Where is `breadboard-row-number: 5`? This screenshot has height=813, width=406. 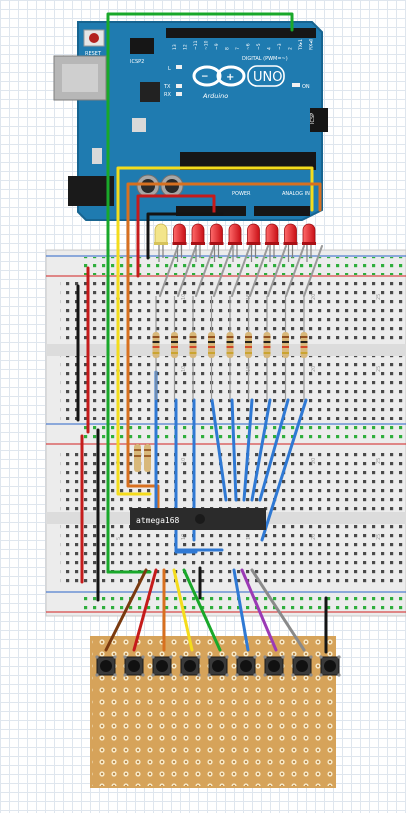 breadboard-row-number: 5 is located at coordinates (119, 538).